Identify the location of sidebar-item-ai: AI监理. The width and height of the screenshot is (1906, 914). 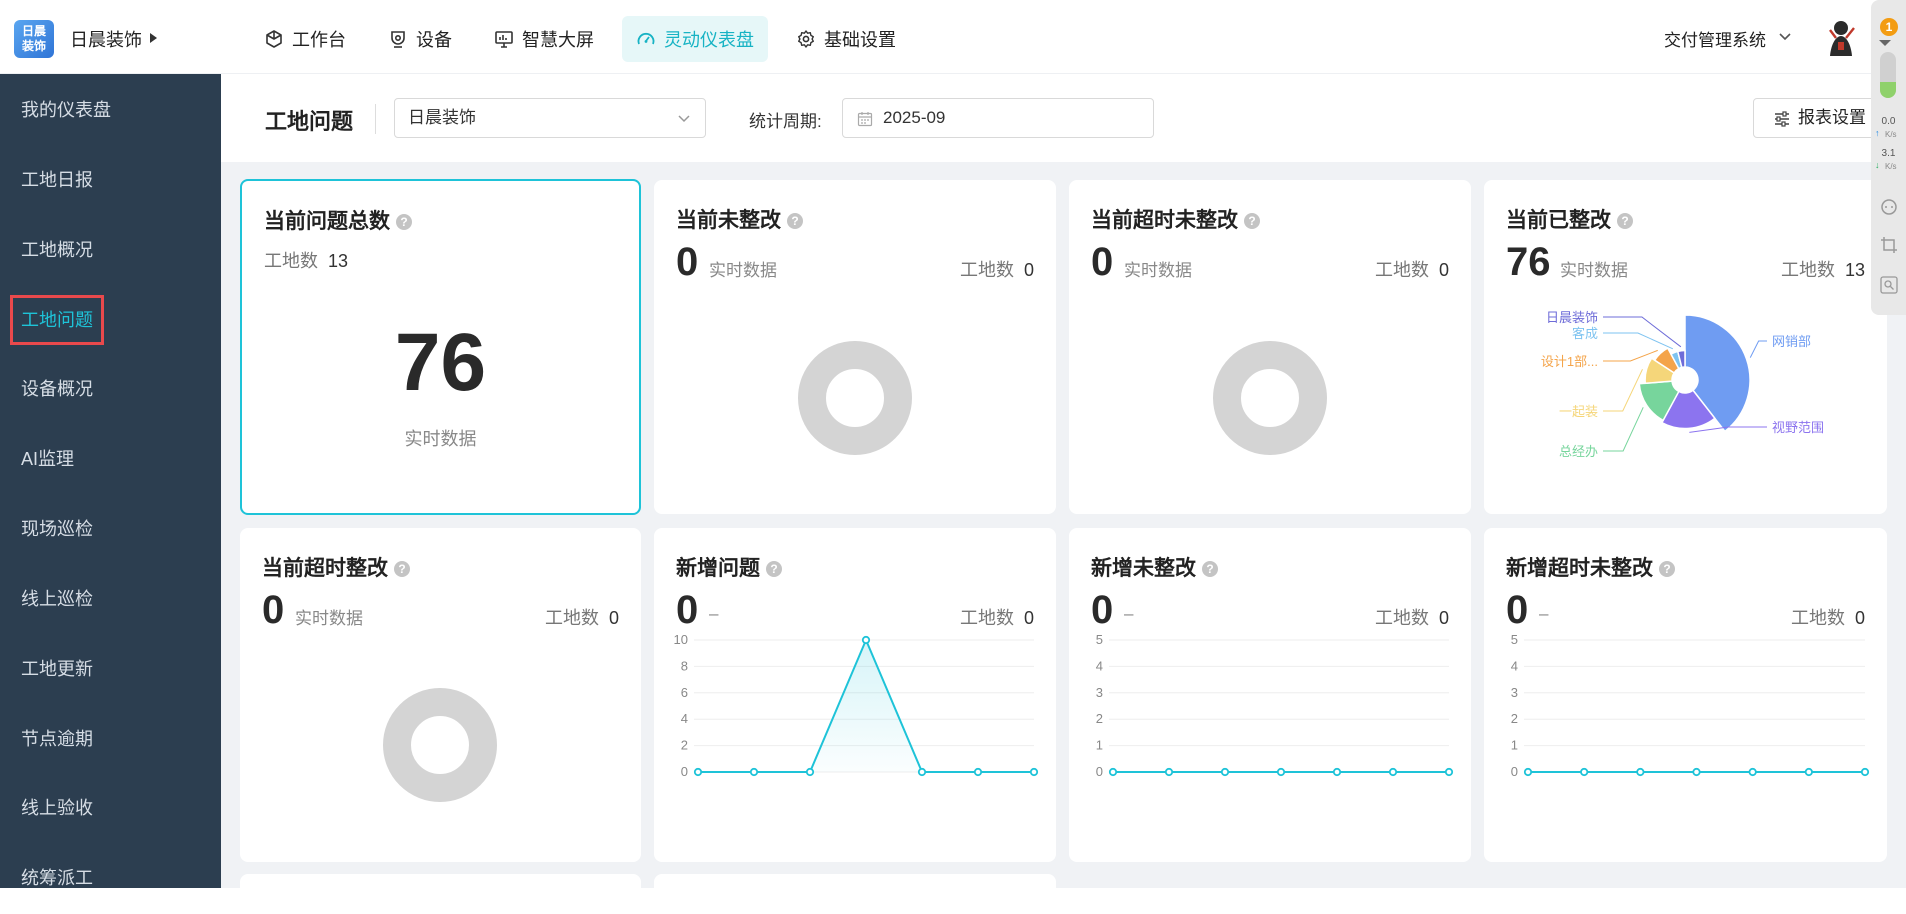
(110, 459).